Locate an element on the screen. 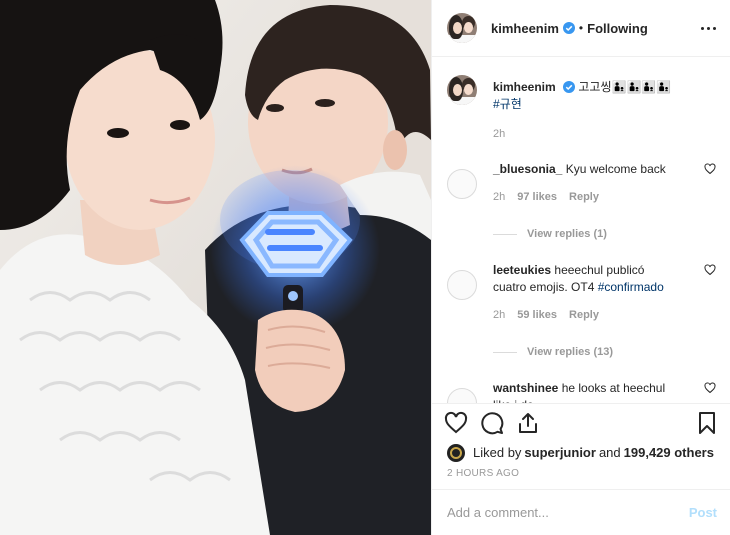 Image resolution: width=730 pixels, height=535 pixels. liked-by-others-link: 199,429 others is located at coordinates (669, 452).